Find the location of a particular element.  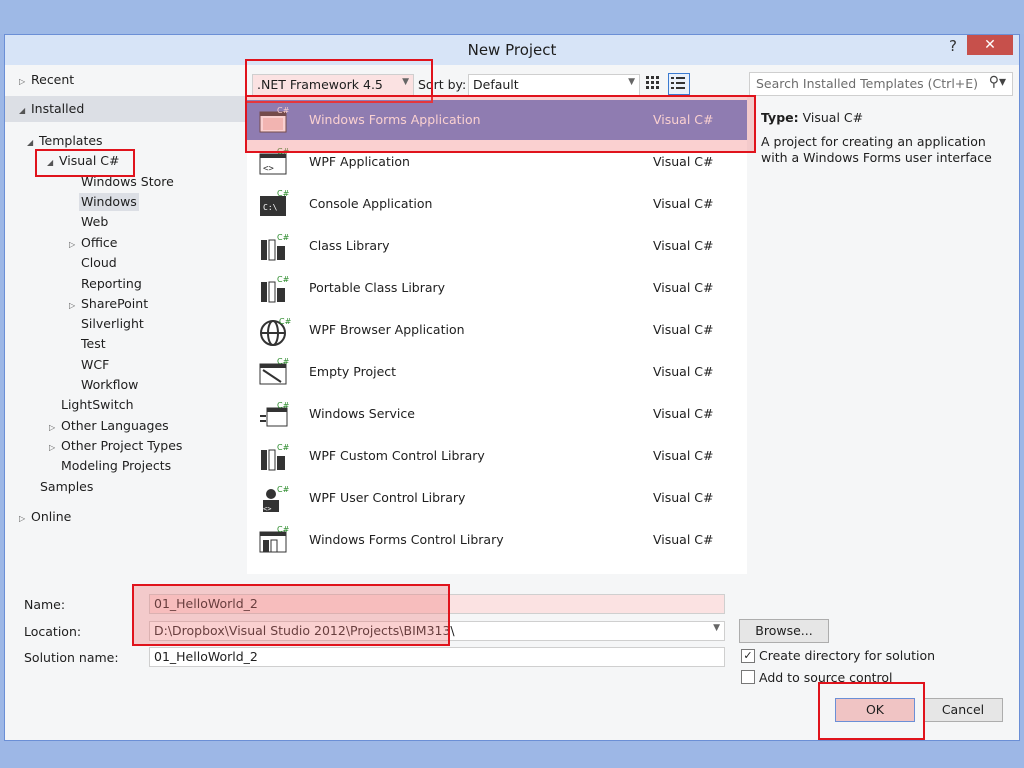

grid-view-icon is located at coordinates (654, 84).